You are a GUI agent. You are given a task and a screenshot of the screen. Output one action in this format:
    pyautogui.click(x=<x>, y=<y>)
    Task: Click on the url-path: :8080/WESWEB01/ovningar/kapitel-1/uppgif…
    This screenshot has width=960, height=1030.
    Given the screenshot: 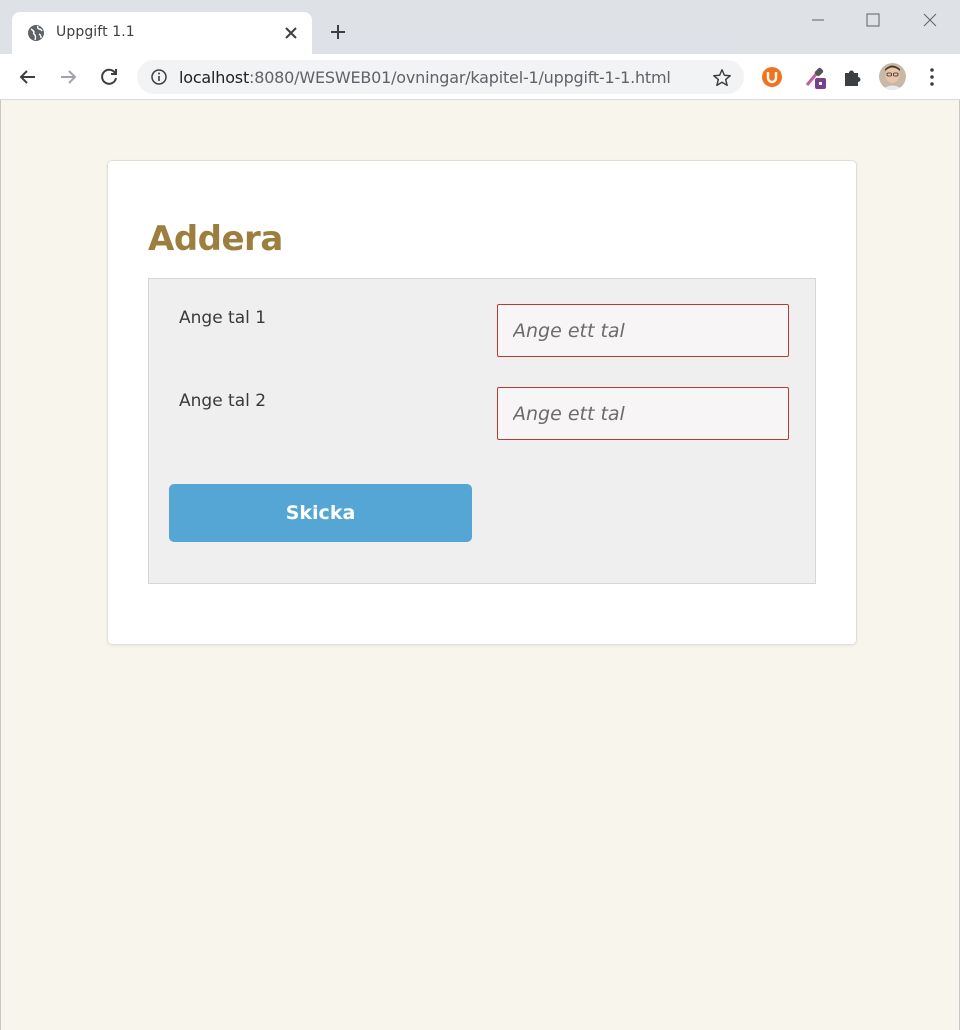 What is the action you would take?
    pyautogui.click(x=460, y=77)
    